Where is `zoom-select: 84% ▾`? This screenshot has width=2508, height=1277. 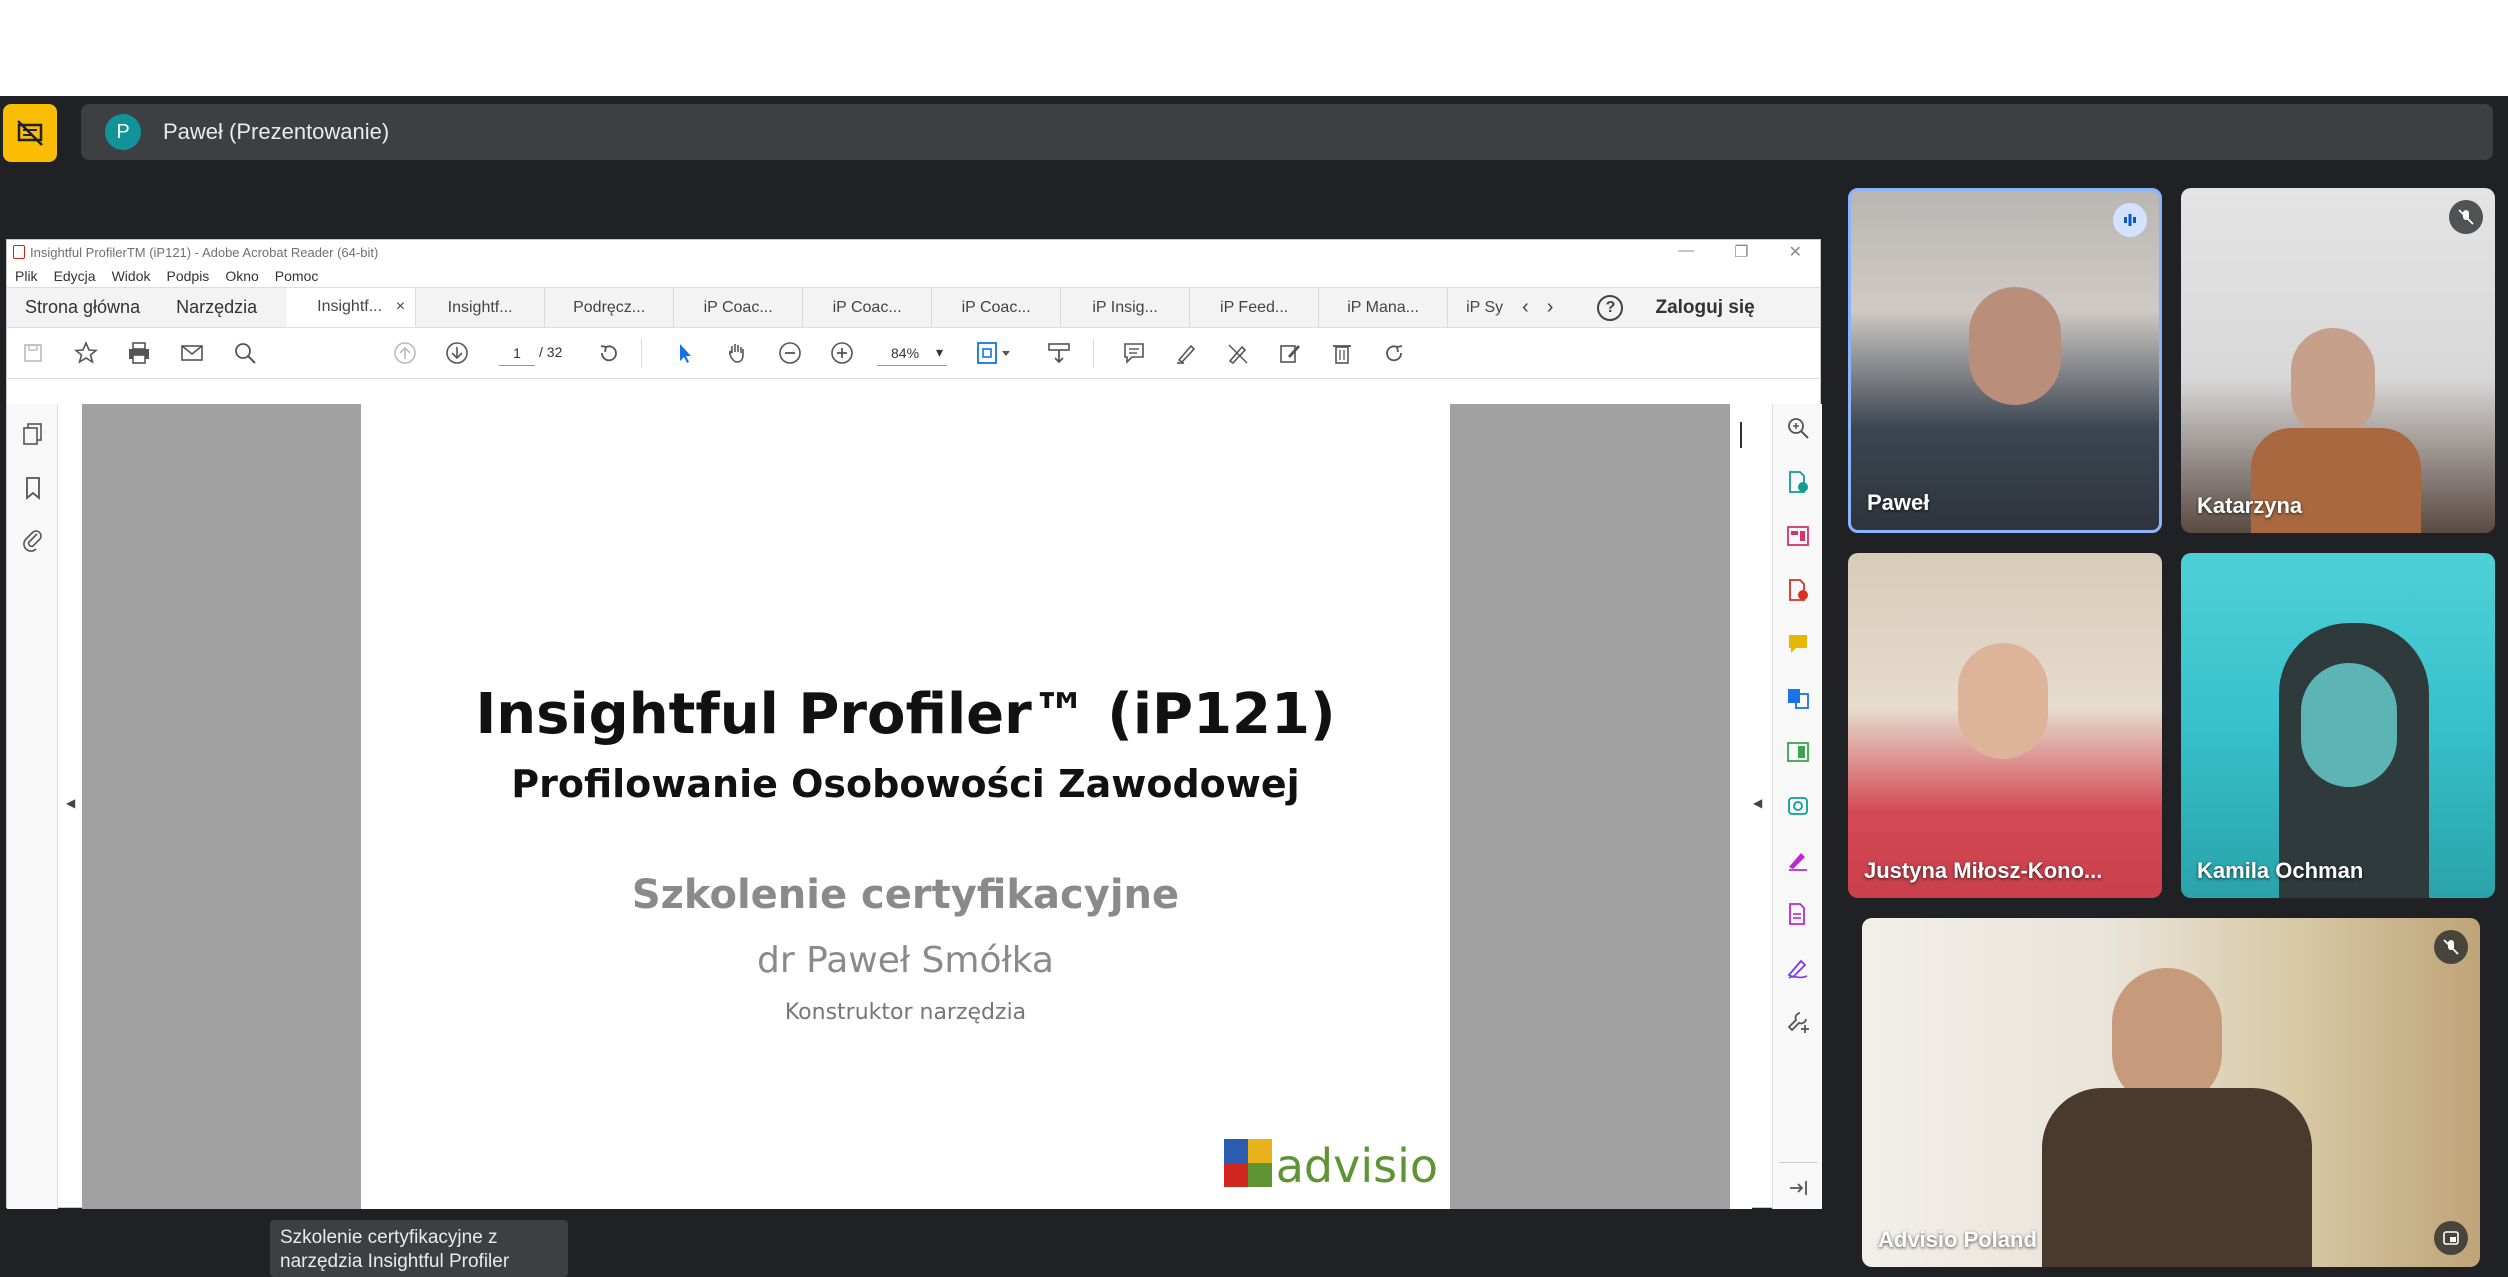
zoom-select: 84% ▾ is located at coordinates (912, 353).